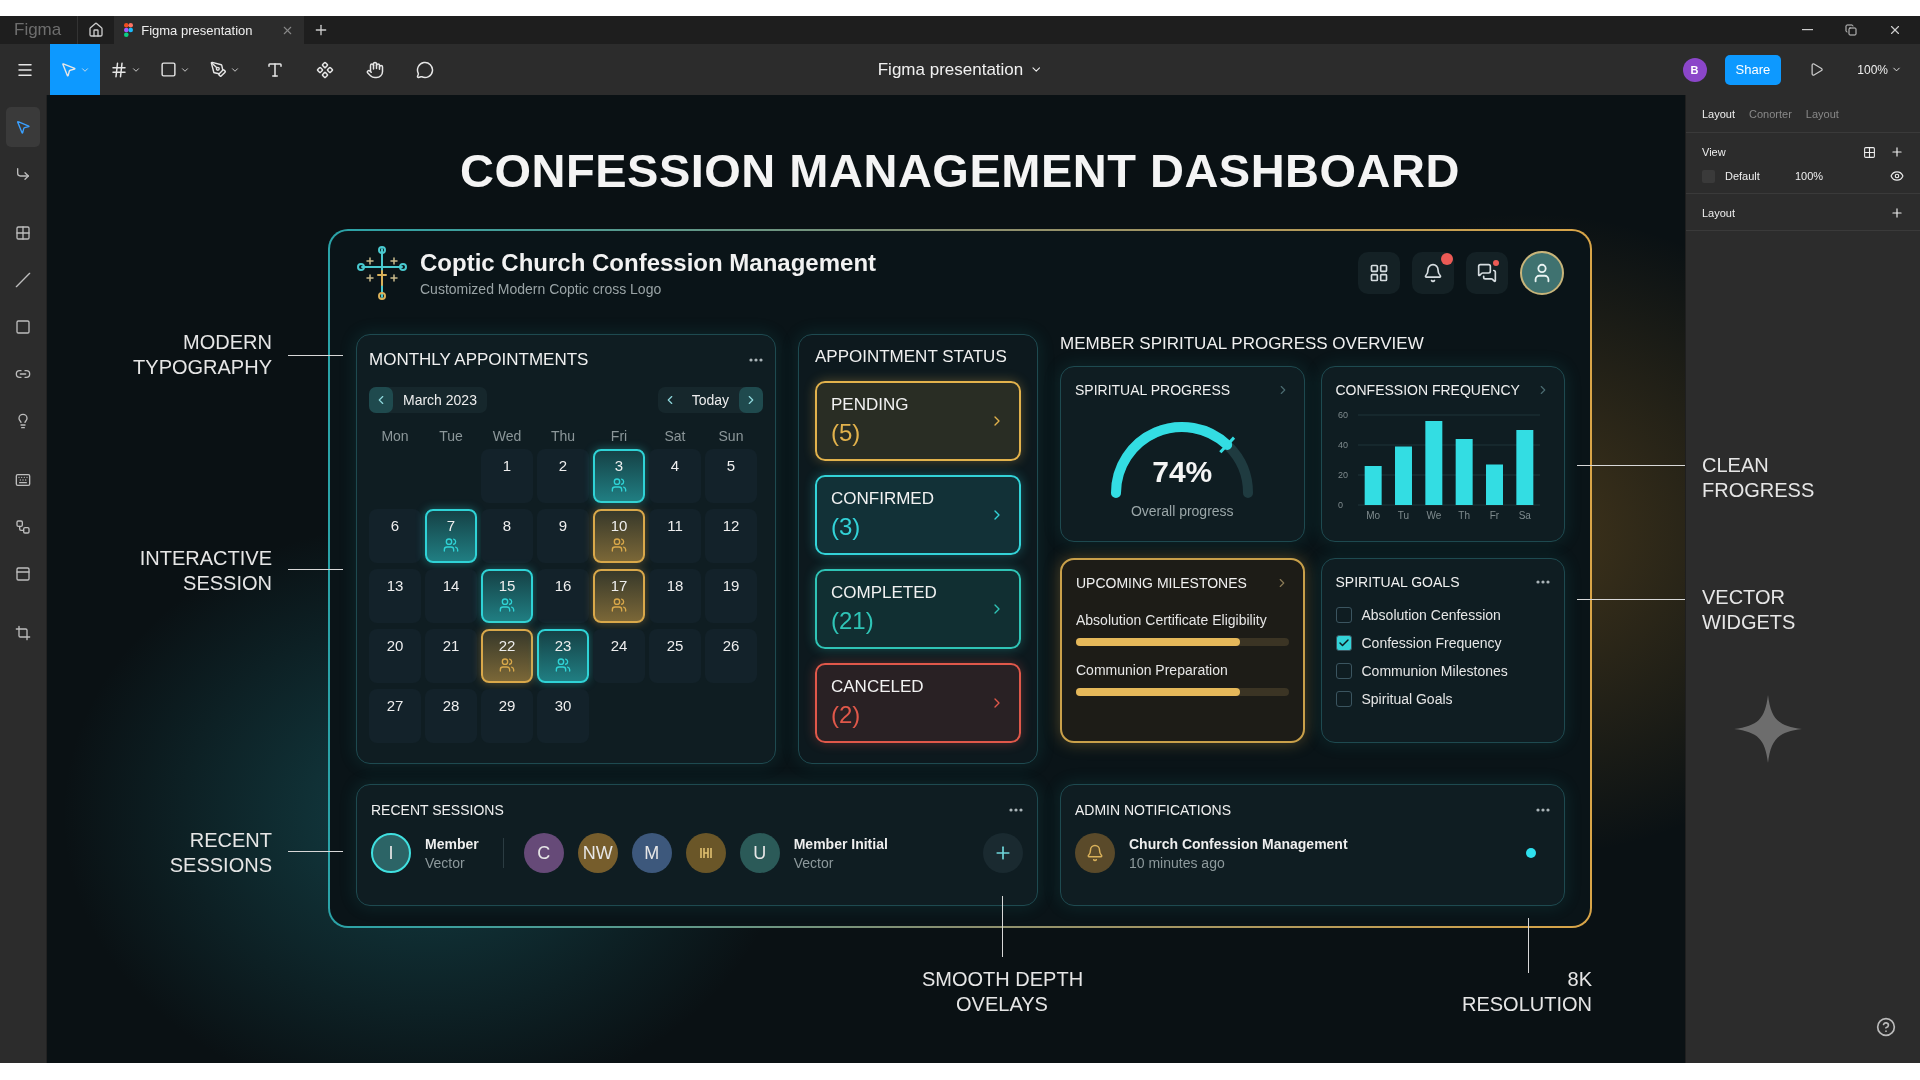  I want to click on calendar-day: 6, so click(395, 536).